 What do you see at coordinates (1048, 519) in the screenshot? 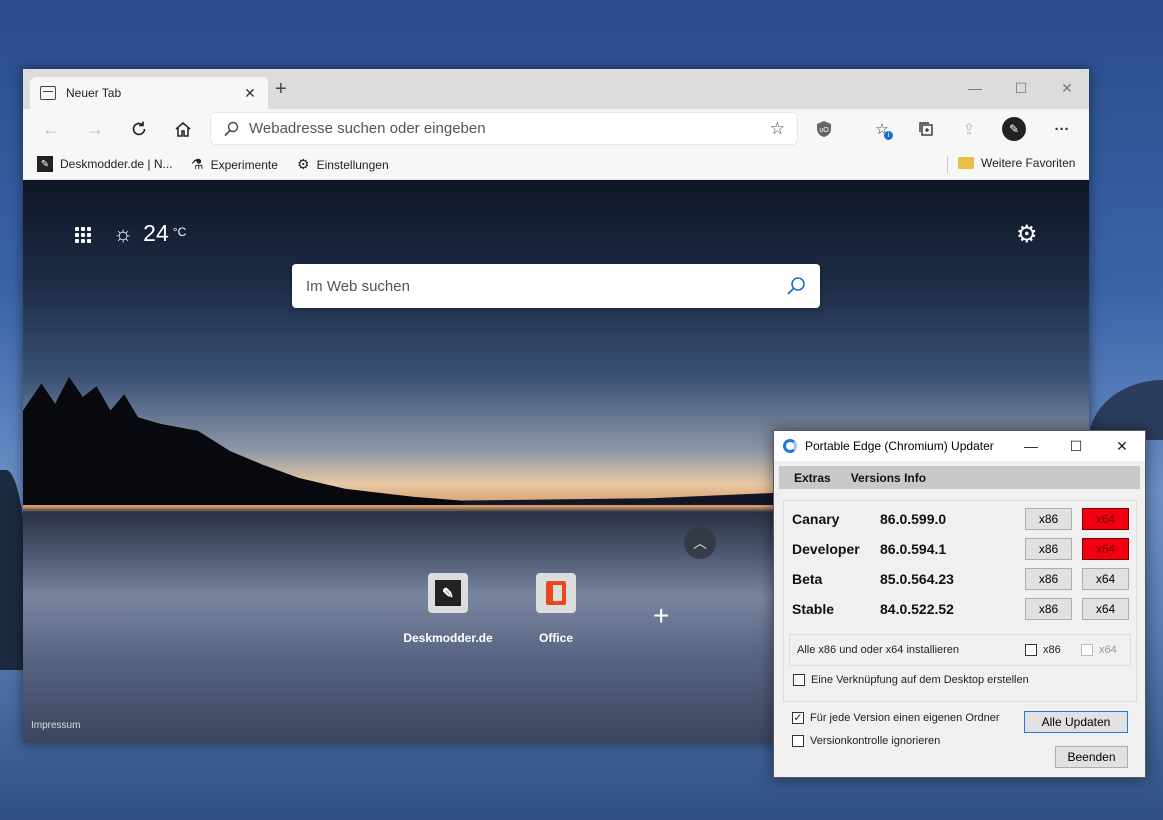
I see `canary-x86-button: x86` at bounding box center [1048, 519].